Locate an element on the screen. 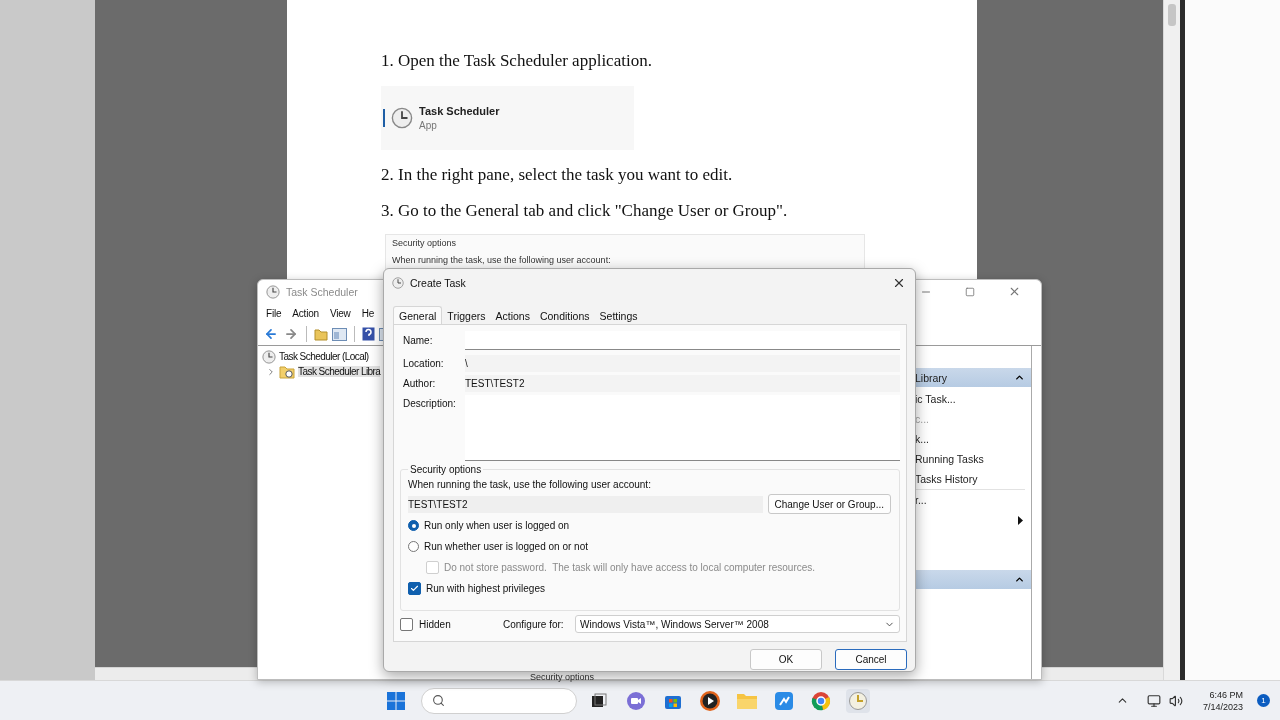 This screenshot has height=720, width=1280. field-label: Configure for: is located at coordinates (534, 624).